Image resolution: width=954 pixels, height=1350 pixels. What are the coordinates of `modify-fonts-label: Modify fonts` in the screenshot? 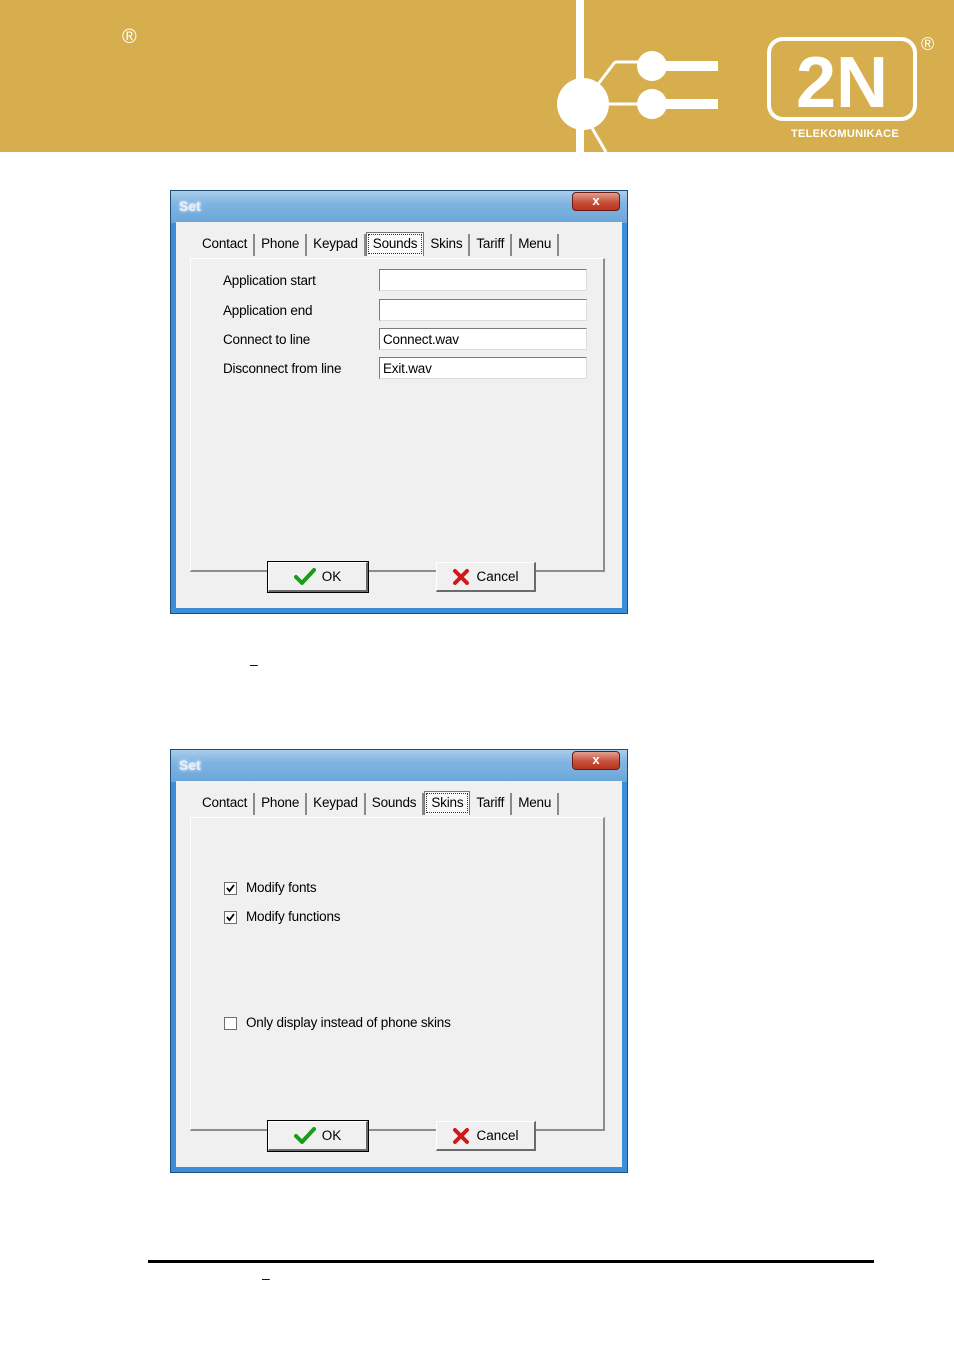 It's located at (281, 887).